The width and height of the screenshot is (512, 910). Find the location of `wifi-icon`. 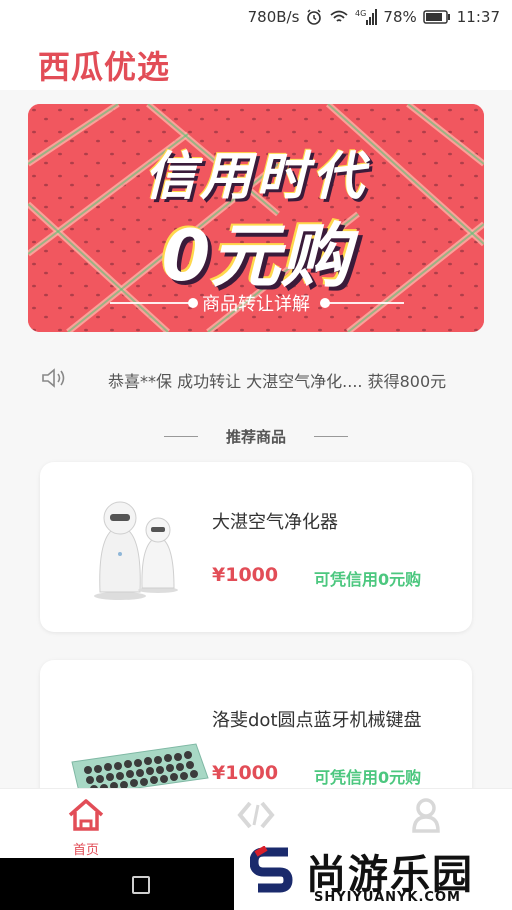

wifi-icon is located at coordinates (339, 17).